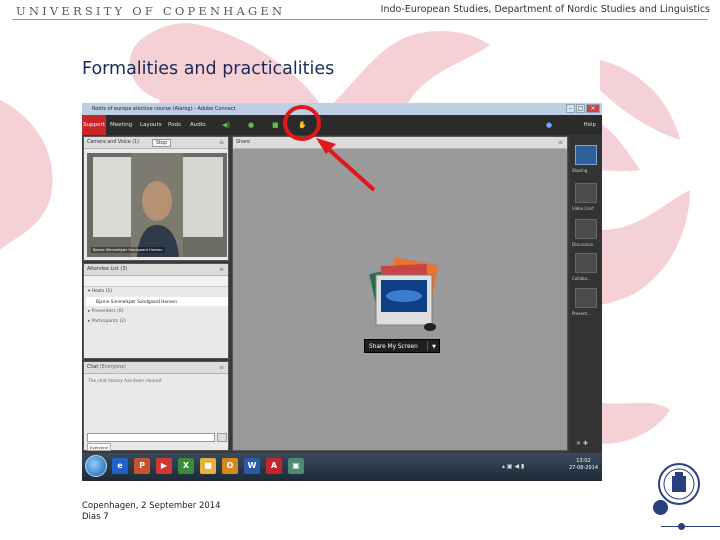 This screenshot has width=720, height=540. What do you see at coordinates (151, 512) in the screenshot?
I see `slide-footer: Copenhagen, 2 September 2014 Dias 7` at bounding box center [151, 512].